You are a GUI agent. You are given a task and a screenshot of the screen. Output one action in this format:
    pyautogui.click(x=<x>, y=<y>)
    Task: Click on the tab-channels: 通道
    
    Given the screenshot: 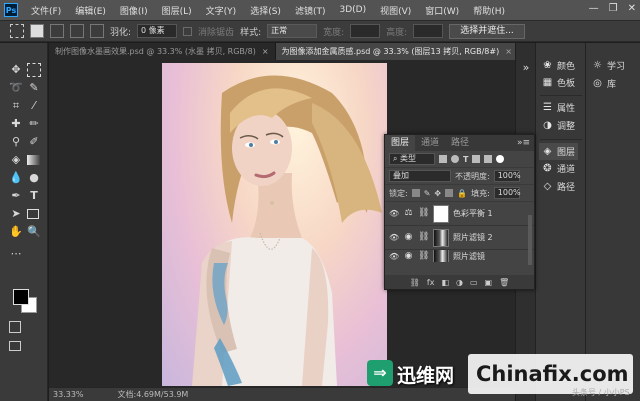 What is the action you would take?
    pyautogui.click(x=430, y=143)
    